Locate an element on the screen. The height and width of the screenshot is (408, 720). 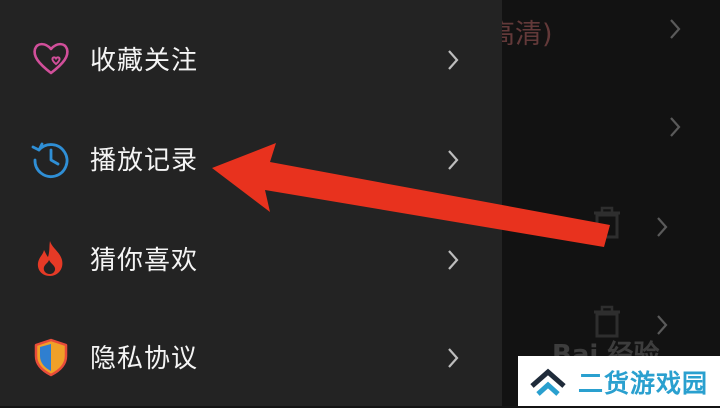
watermark-badge: 二货游戏园 is located at coordinates (619, 381).